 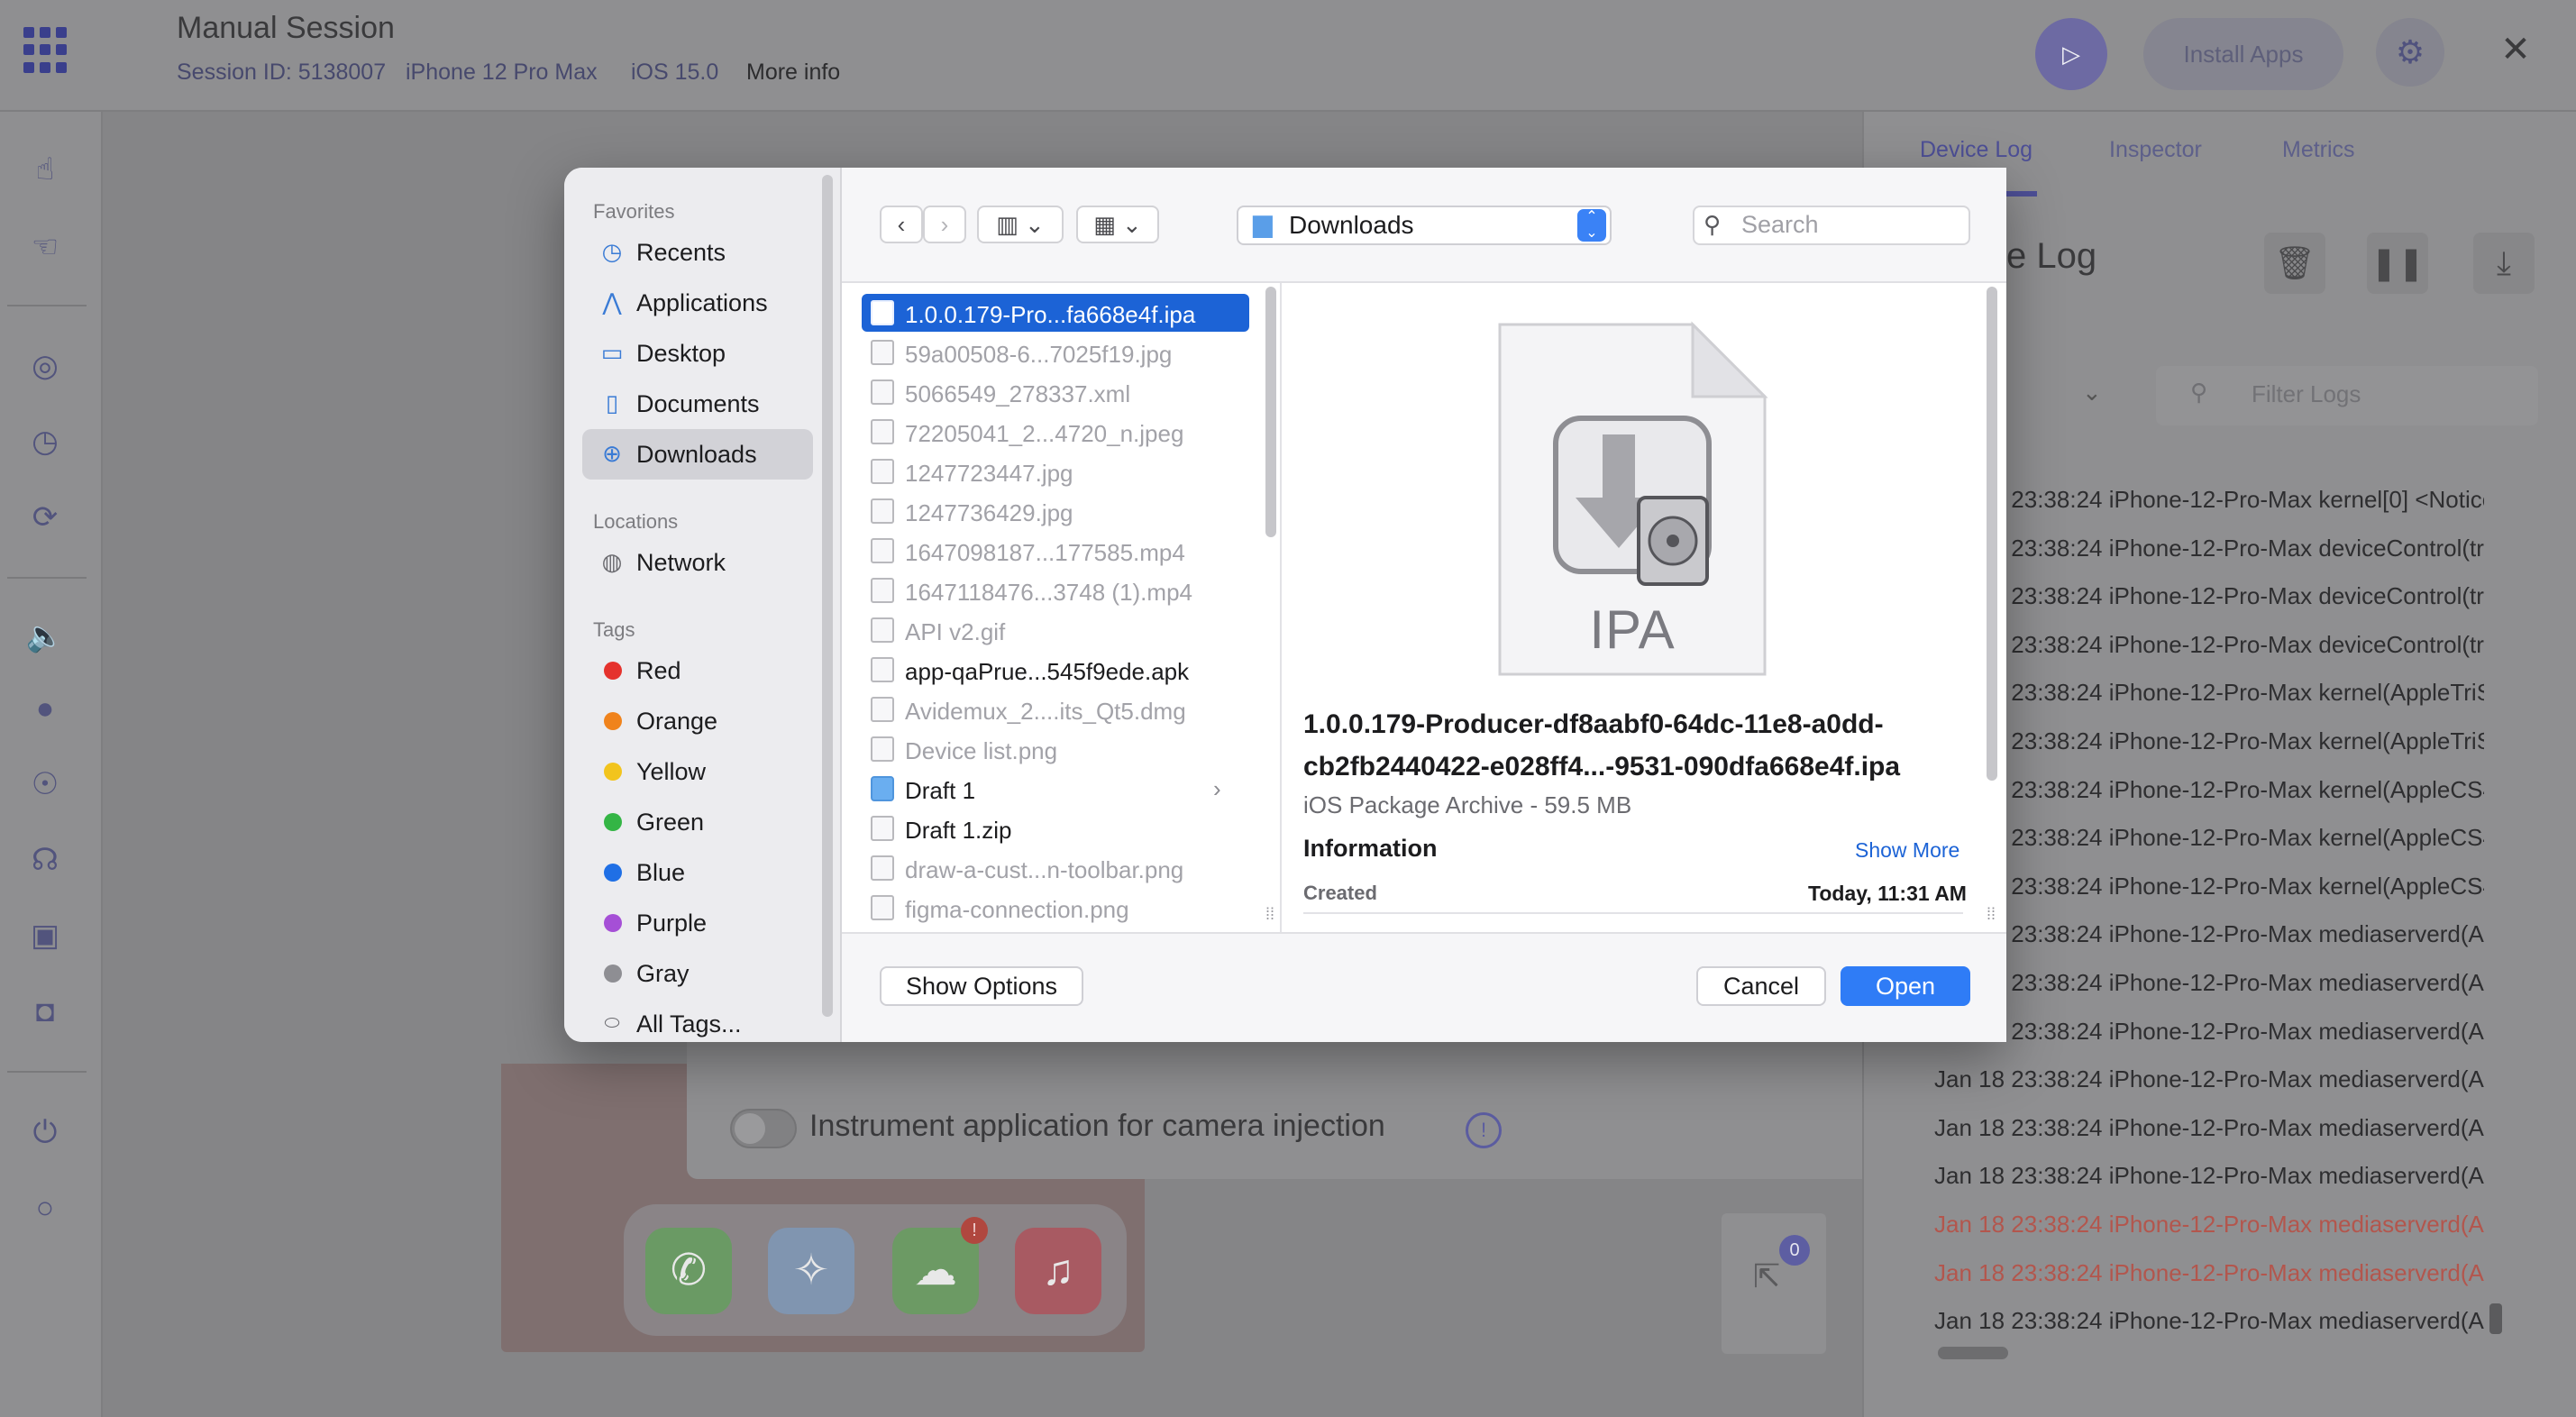 What do you see at coordinates (1281, 607) in the screenshot?
I see `column-divider` at bounding box center [1281, 607].